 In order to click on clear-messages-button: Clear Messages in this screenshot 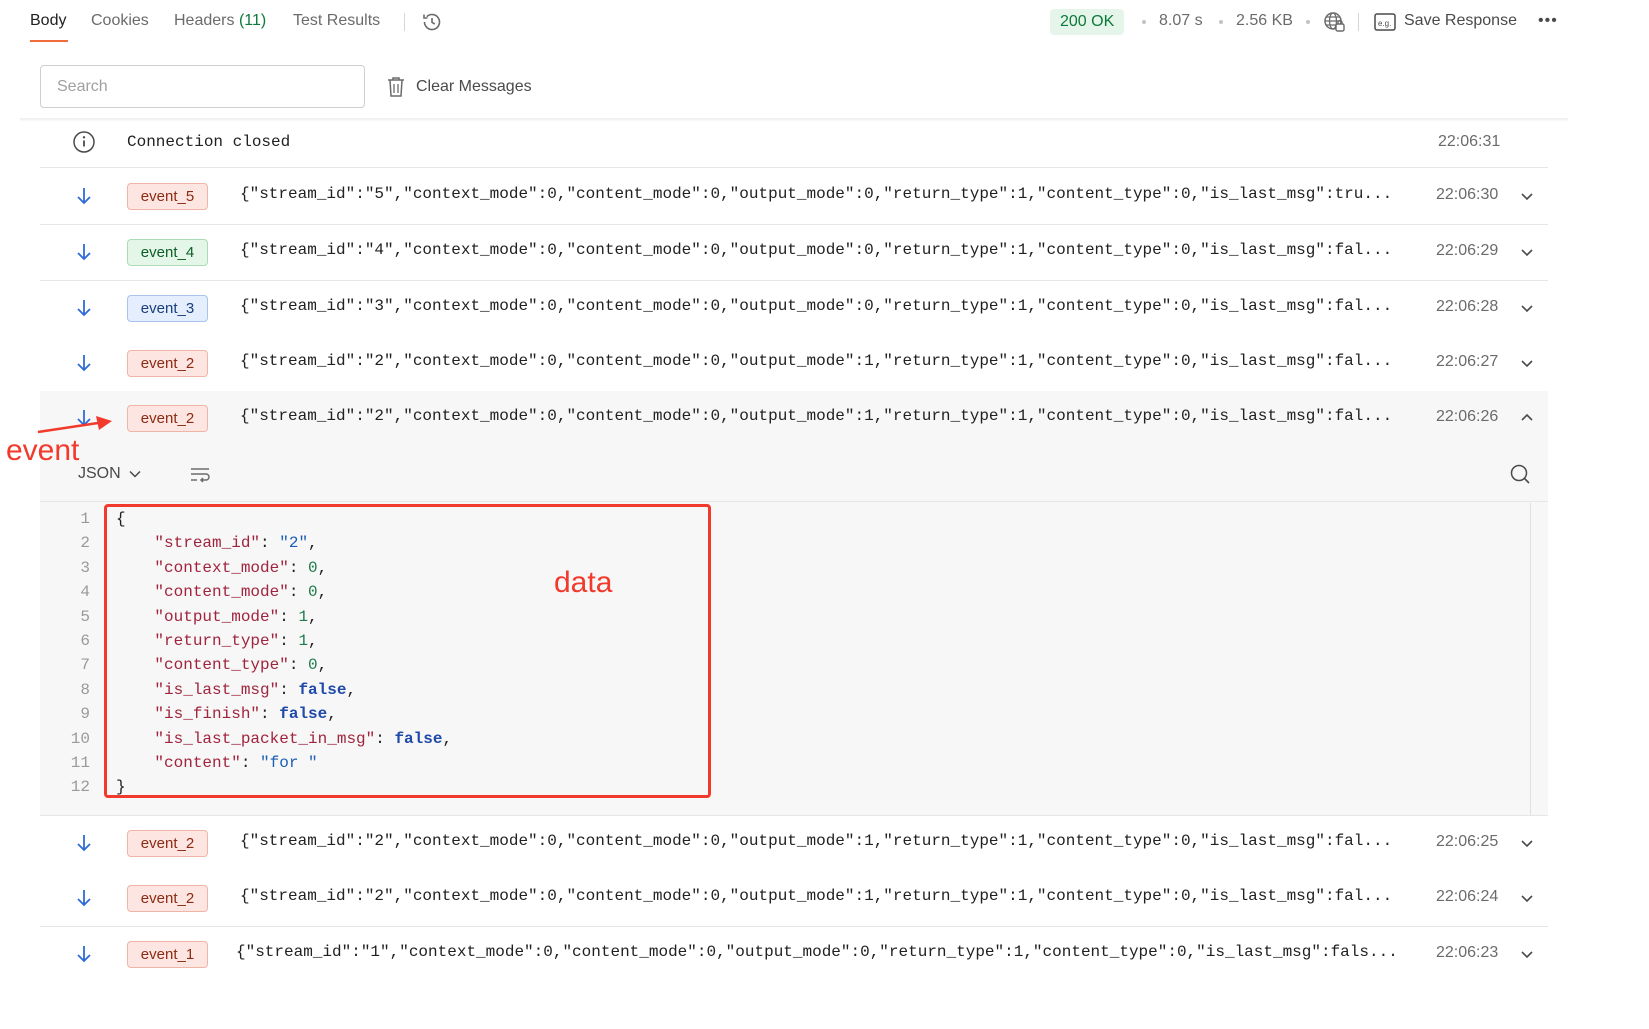, I will do `click(459, 87)`.